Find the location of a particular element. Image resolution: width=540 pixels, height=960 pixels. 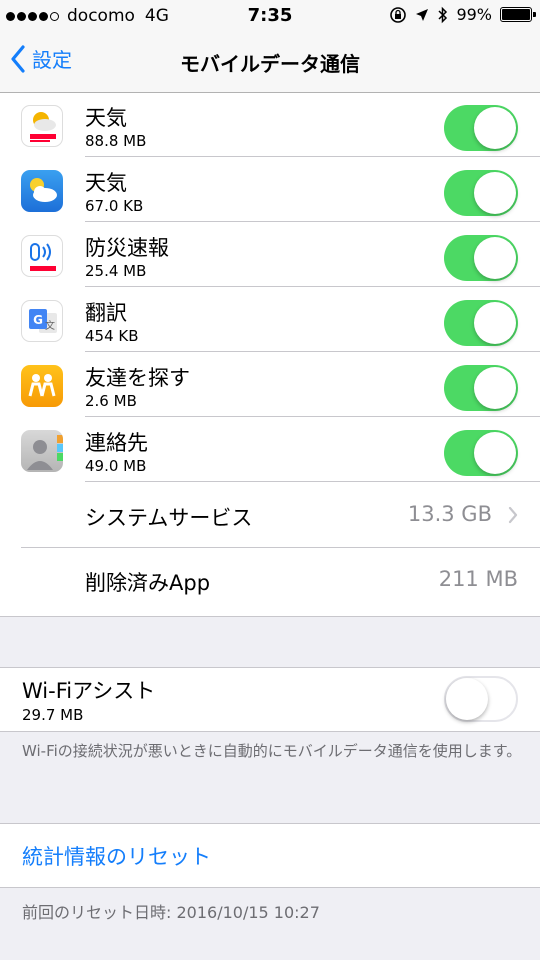

battery-percent: 99% is located at coordinates (474, 14).